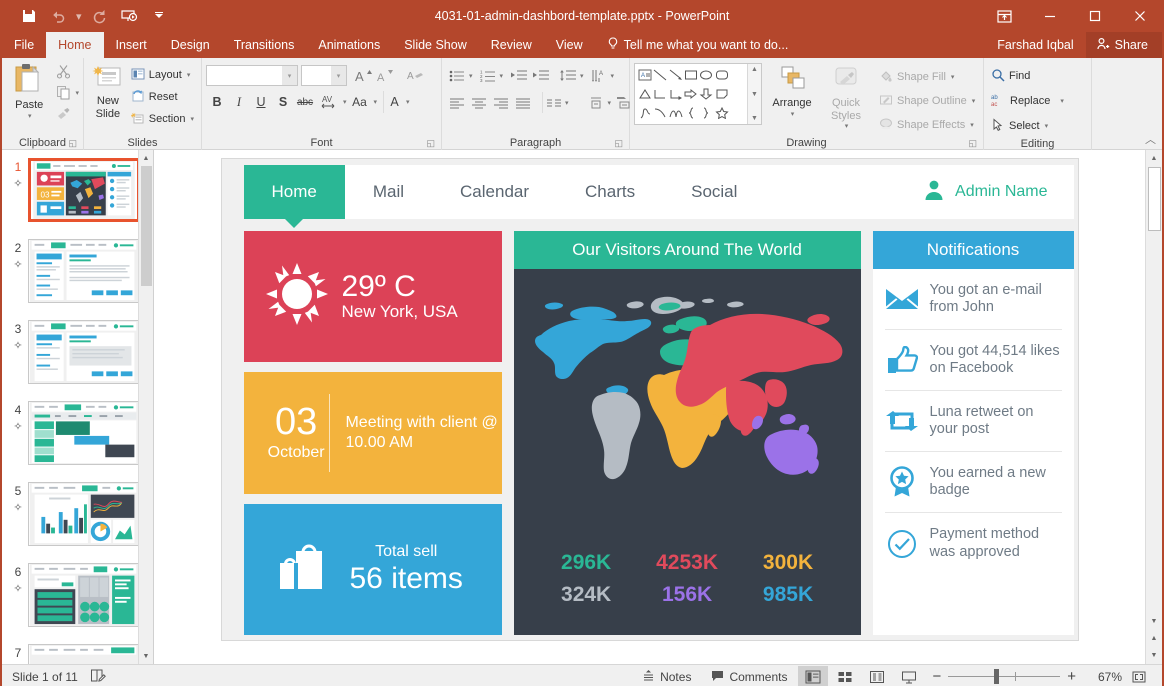 The height and width of the screenshot is (686, 1164). What do you see at coordinates (501, 102) in the screenshot?
I see `align-right-icon` at bounding box center [501, 102].